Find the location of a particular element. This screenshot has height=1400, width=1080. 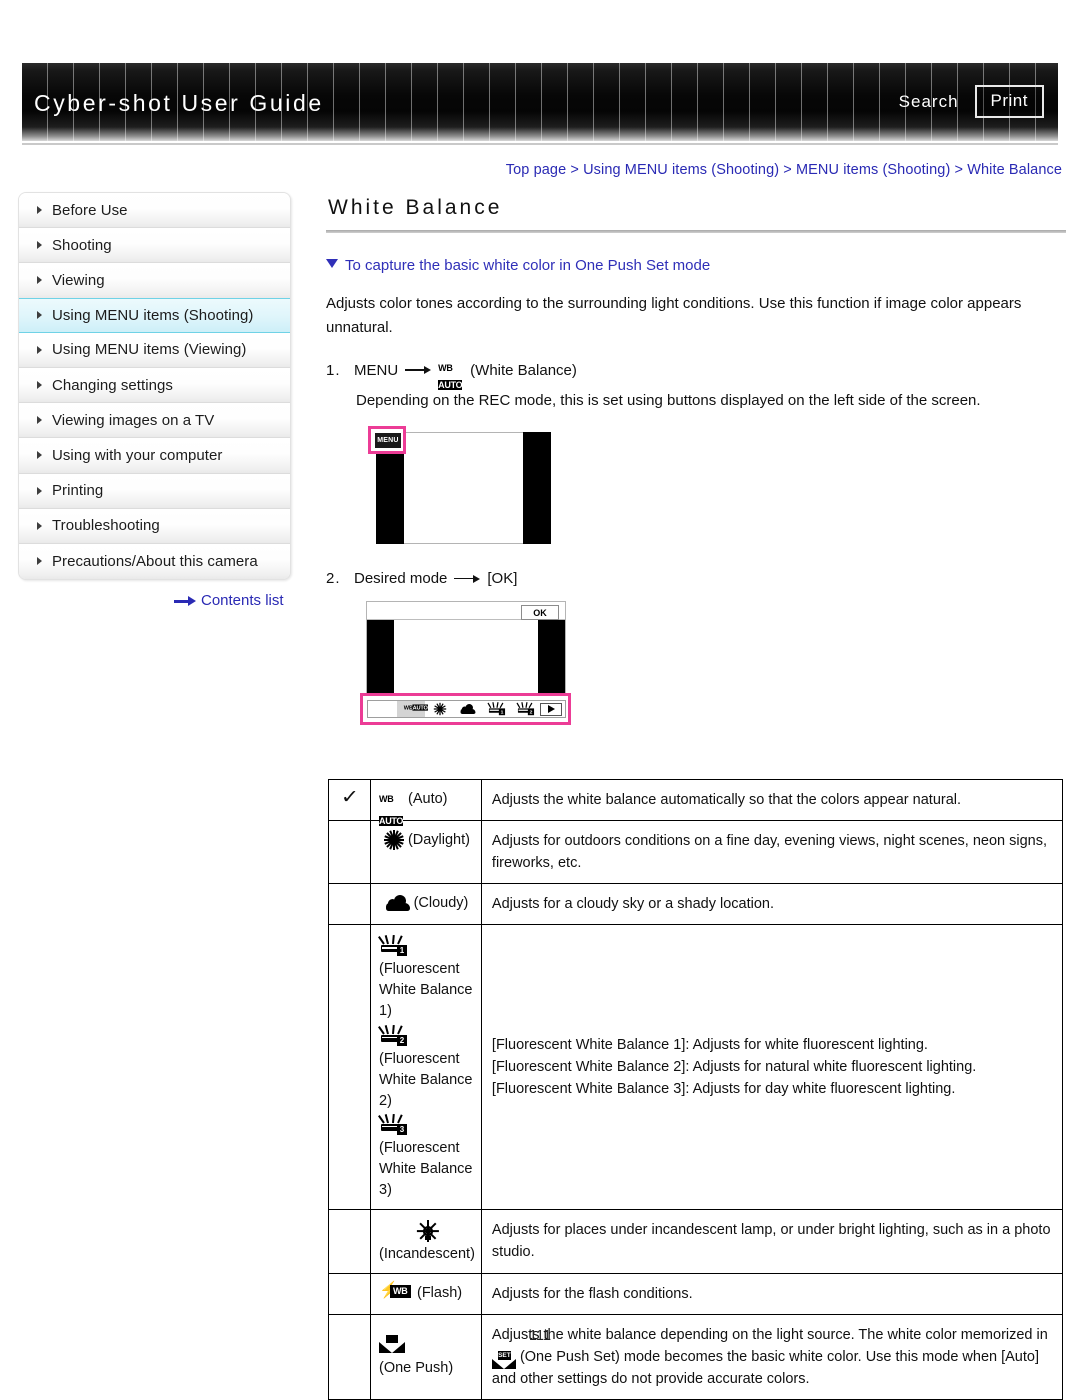

check-icon: ✓ is located at coordinates (349, 797).